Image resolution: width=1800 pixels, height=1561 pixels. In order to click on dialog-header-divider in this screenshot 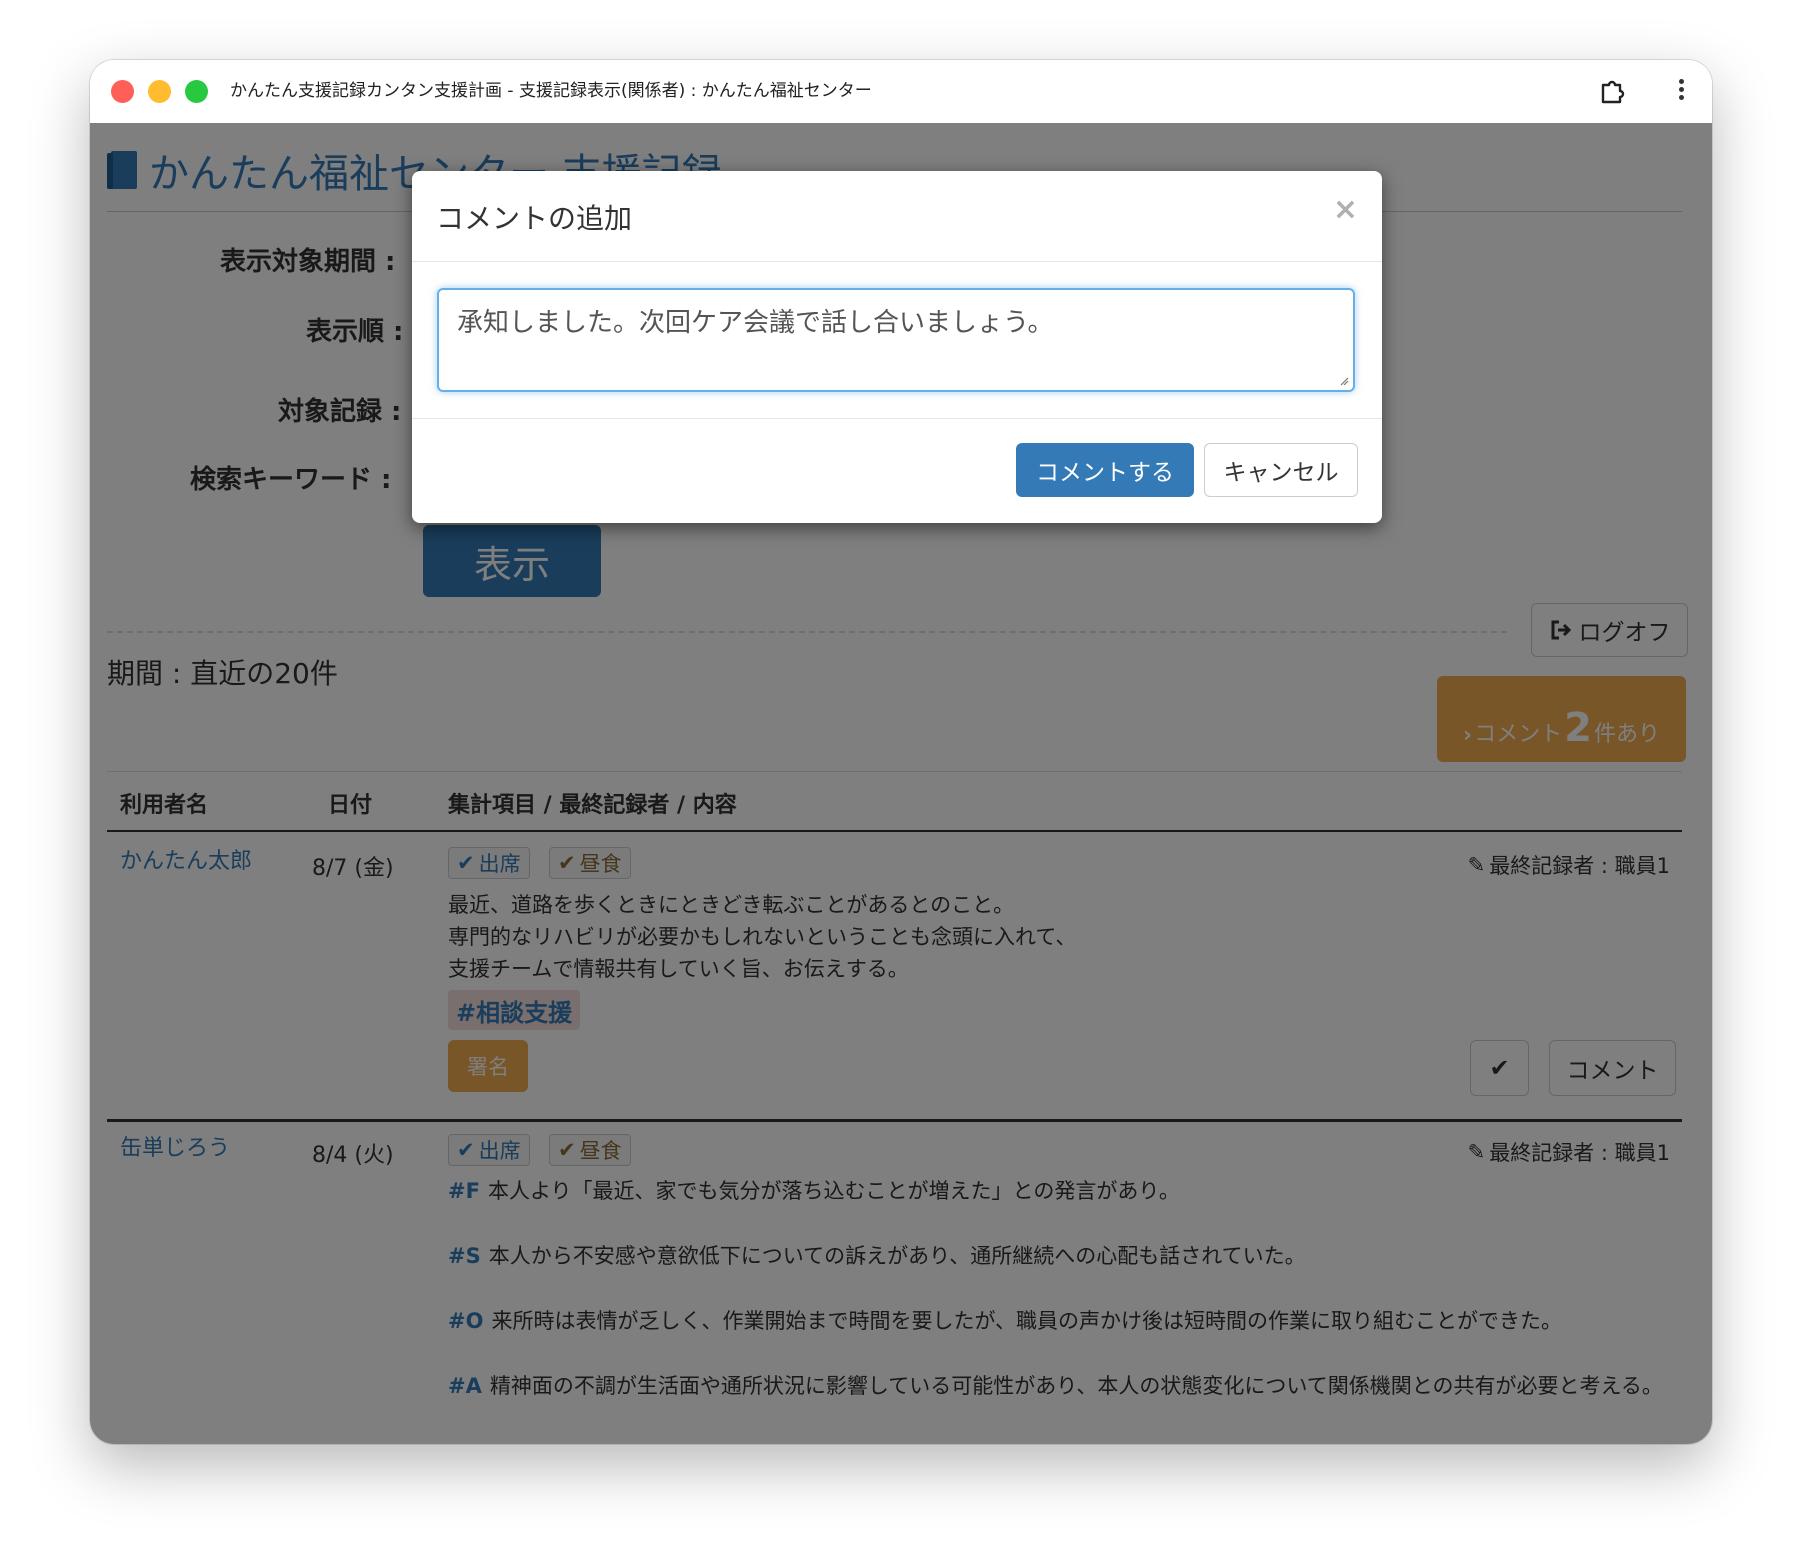, I will do `click(897, 261)`.